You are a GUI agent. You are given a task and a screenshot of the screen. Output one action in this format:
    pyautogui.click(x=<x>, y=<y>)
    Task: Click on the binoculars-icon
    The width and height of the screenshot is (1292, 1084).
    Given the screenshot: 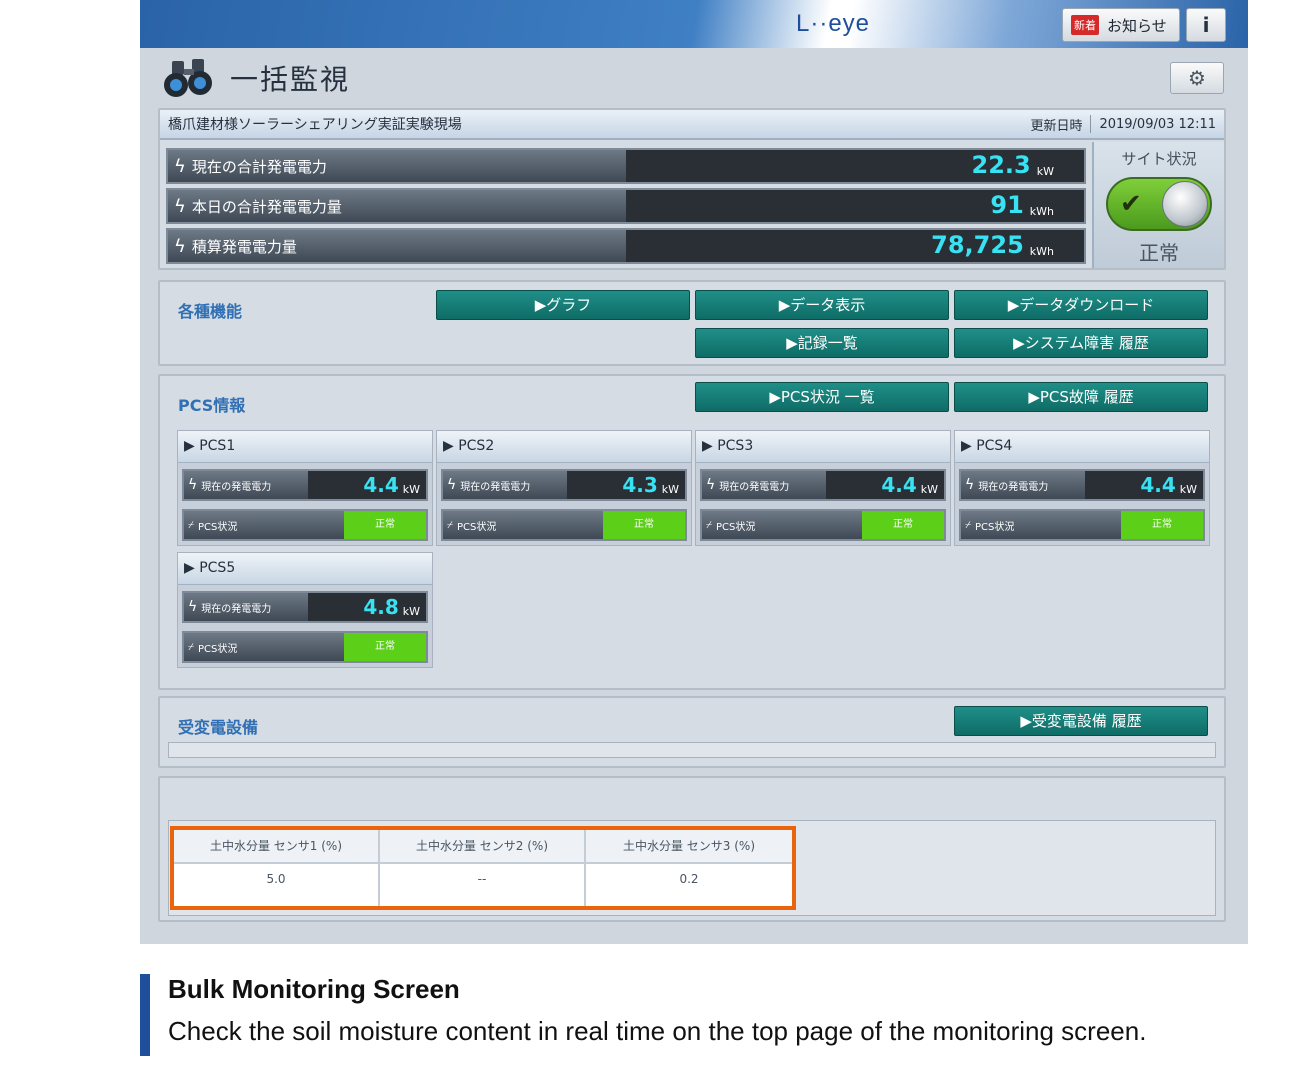 What is the action you would take?
    pyautogui.click(x=189, y=78)
    